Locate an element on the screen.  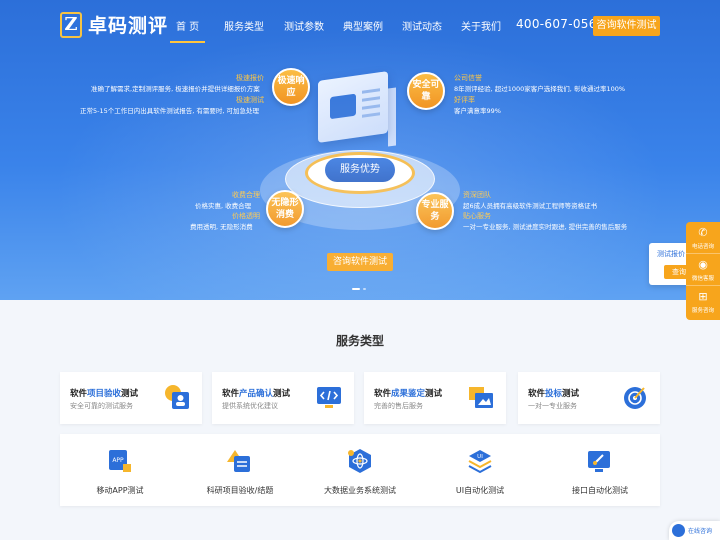
feature-desc: 8年测评经验, 超过1000家客户选择我们, 彰收通过率100% is located at coordinates (540, 89).